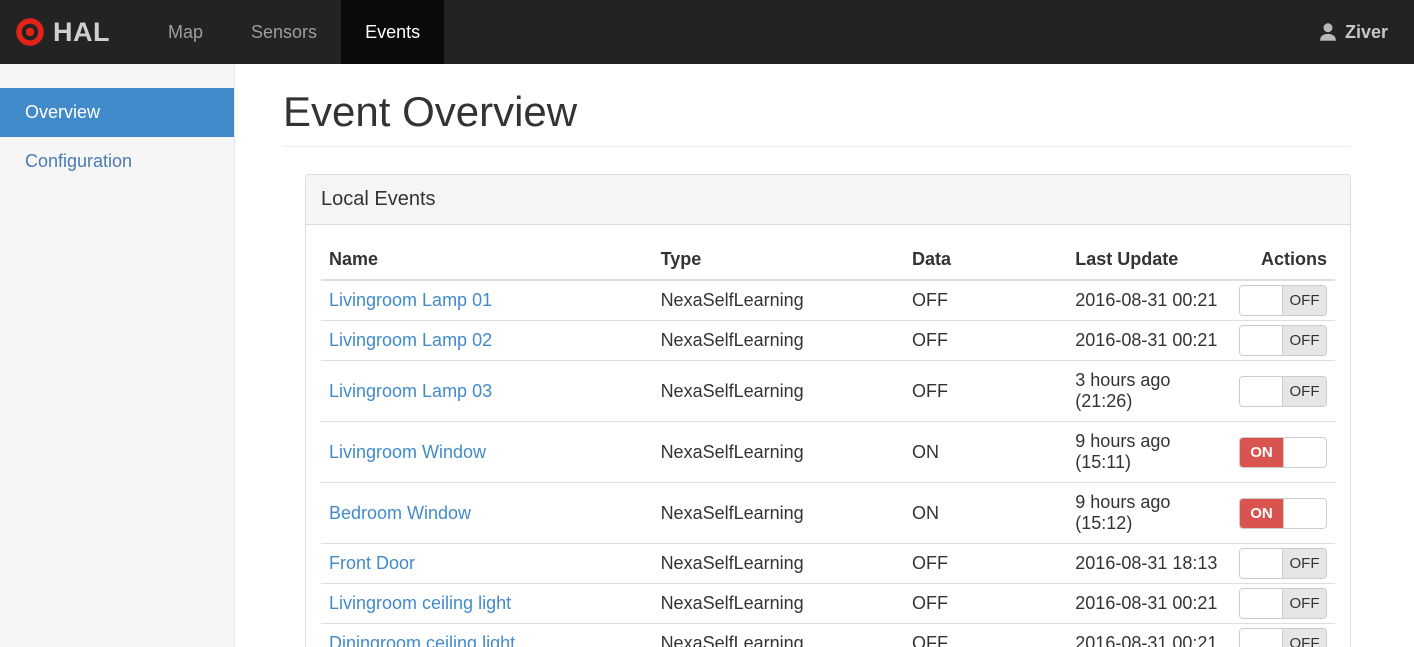 The image size is (1414, 647). What do you see at coordinates (1149, 260) in the screenshot?
I see `column-header-last-update: Last Update` at bounding box center [1149, 260].